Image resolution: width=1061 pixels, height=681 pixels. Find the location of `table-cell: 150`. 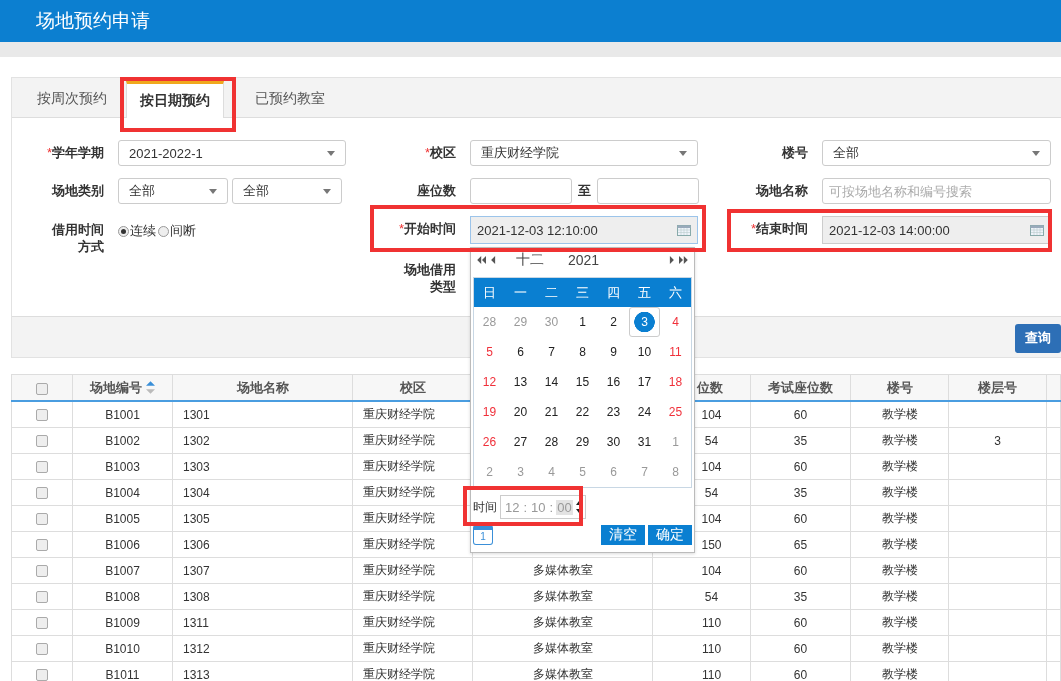

table-cell: 150 is located at coordinates (711, 544).